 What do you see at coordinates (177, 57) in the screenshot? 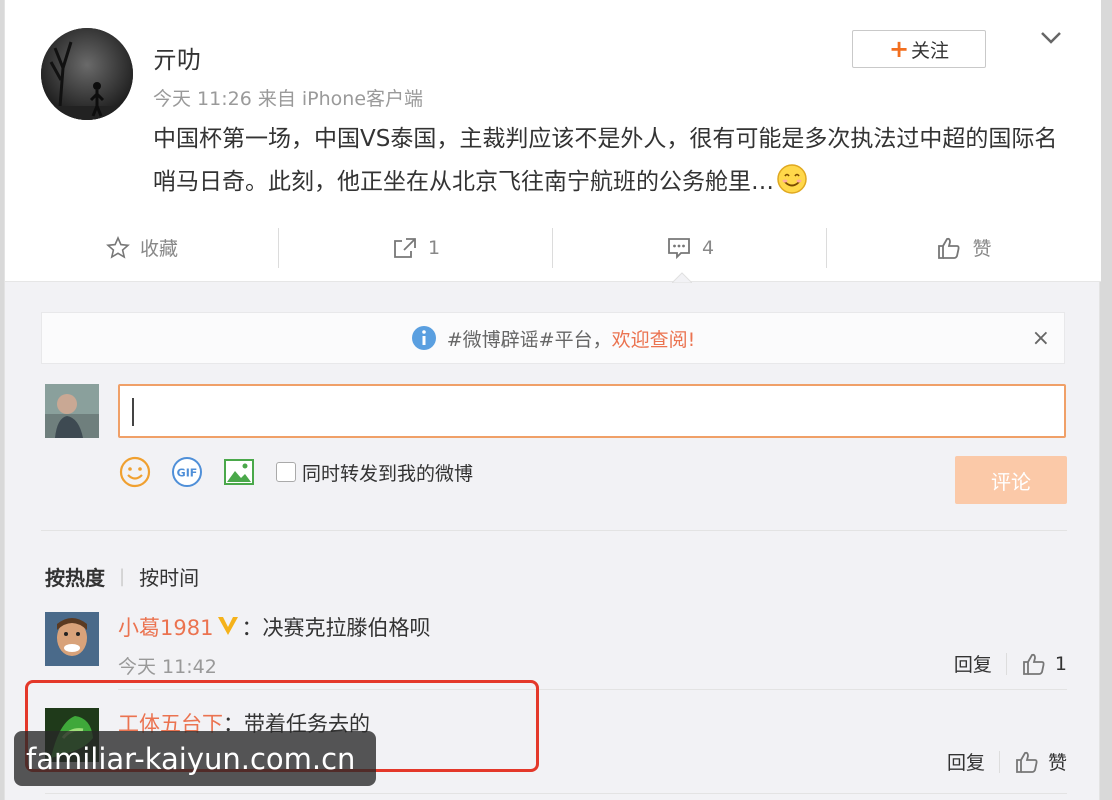
I see `author-name: 亓叻` at bounding box center [177, 57].